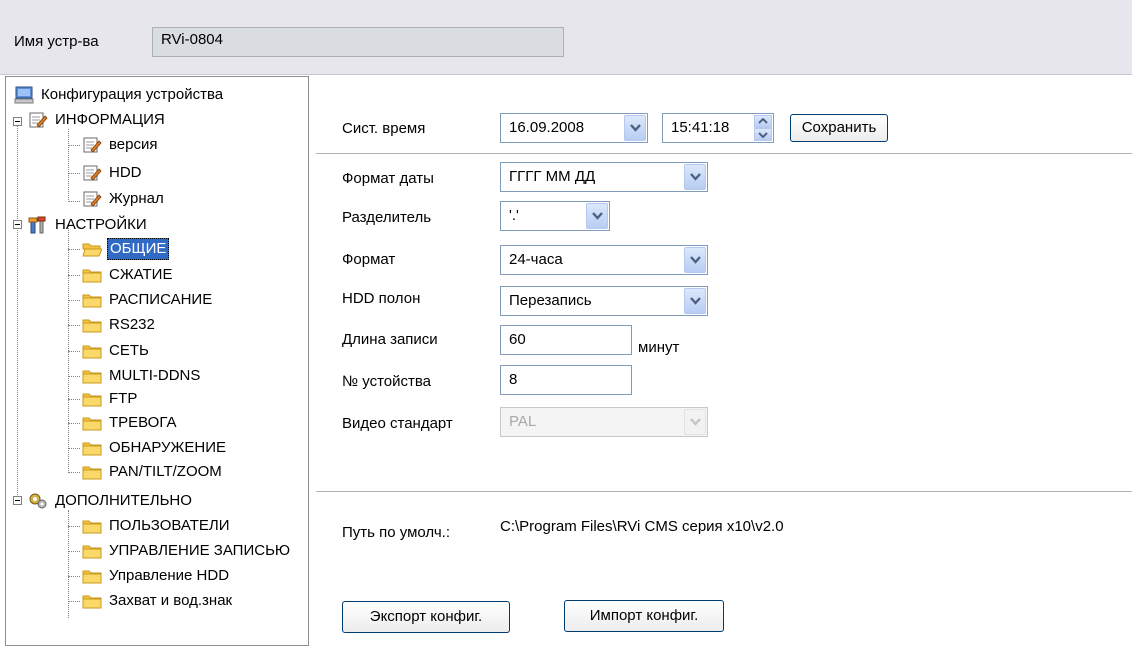  What do you see at coordinates (536, 259) in the screenshot?
I see `time-format-value: 24-часа` at bounding box center [536, 259].